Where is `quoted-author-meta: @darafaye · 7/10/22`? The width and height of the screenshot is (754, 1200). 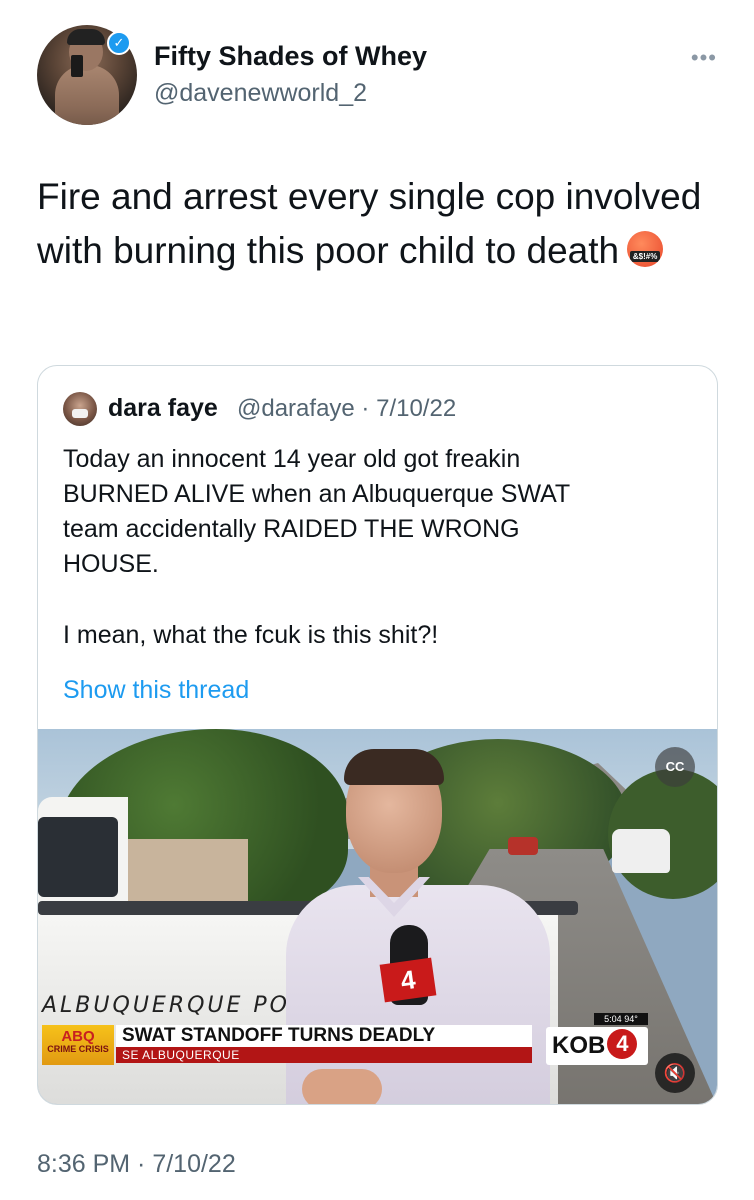
quoted-author-meta: @darafaye · 7/10/22 is located at coordinates (347, 408).